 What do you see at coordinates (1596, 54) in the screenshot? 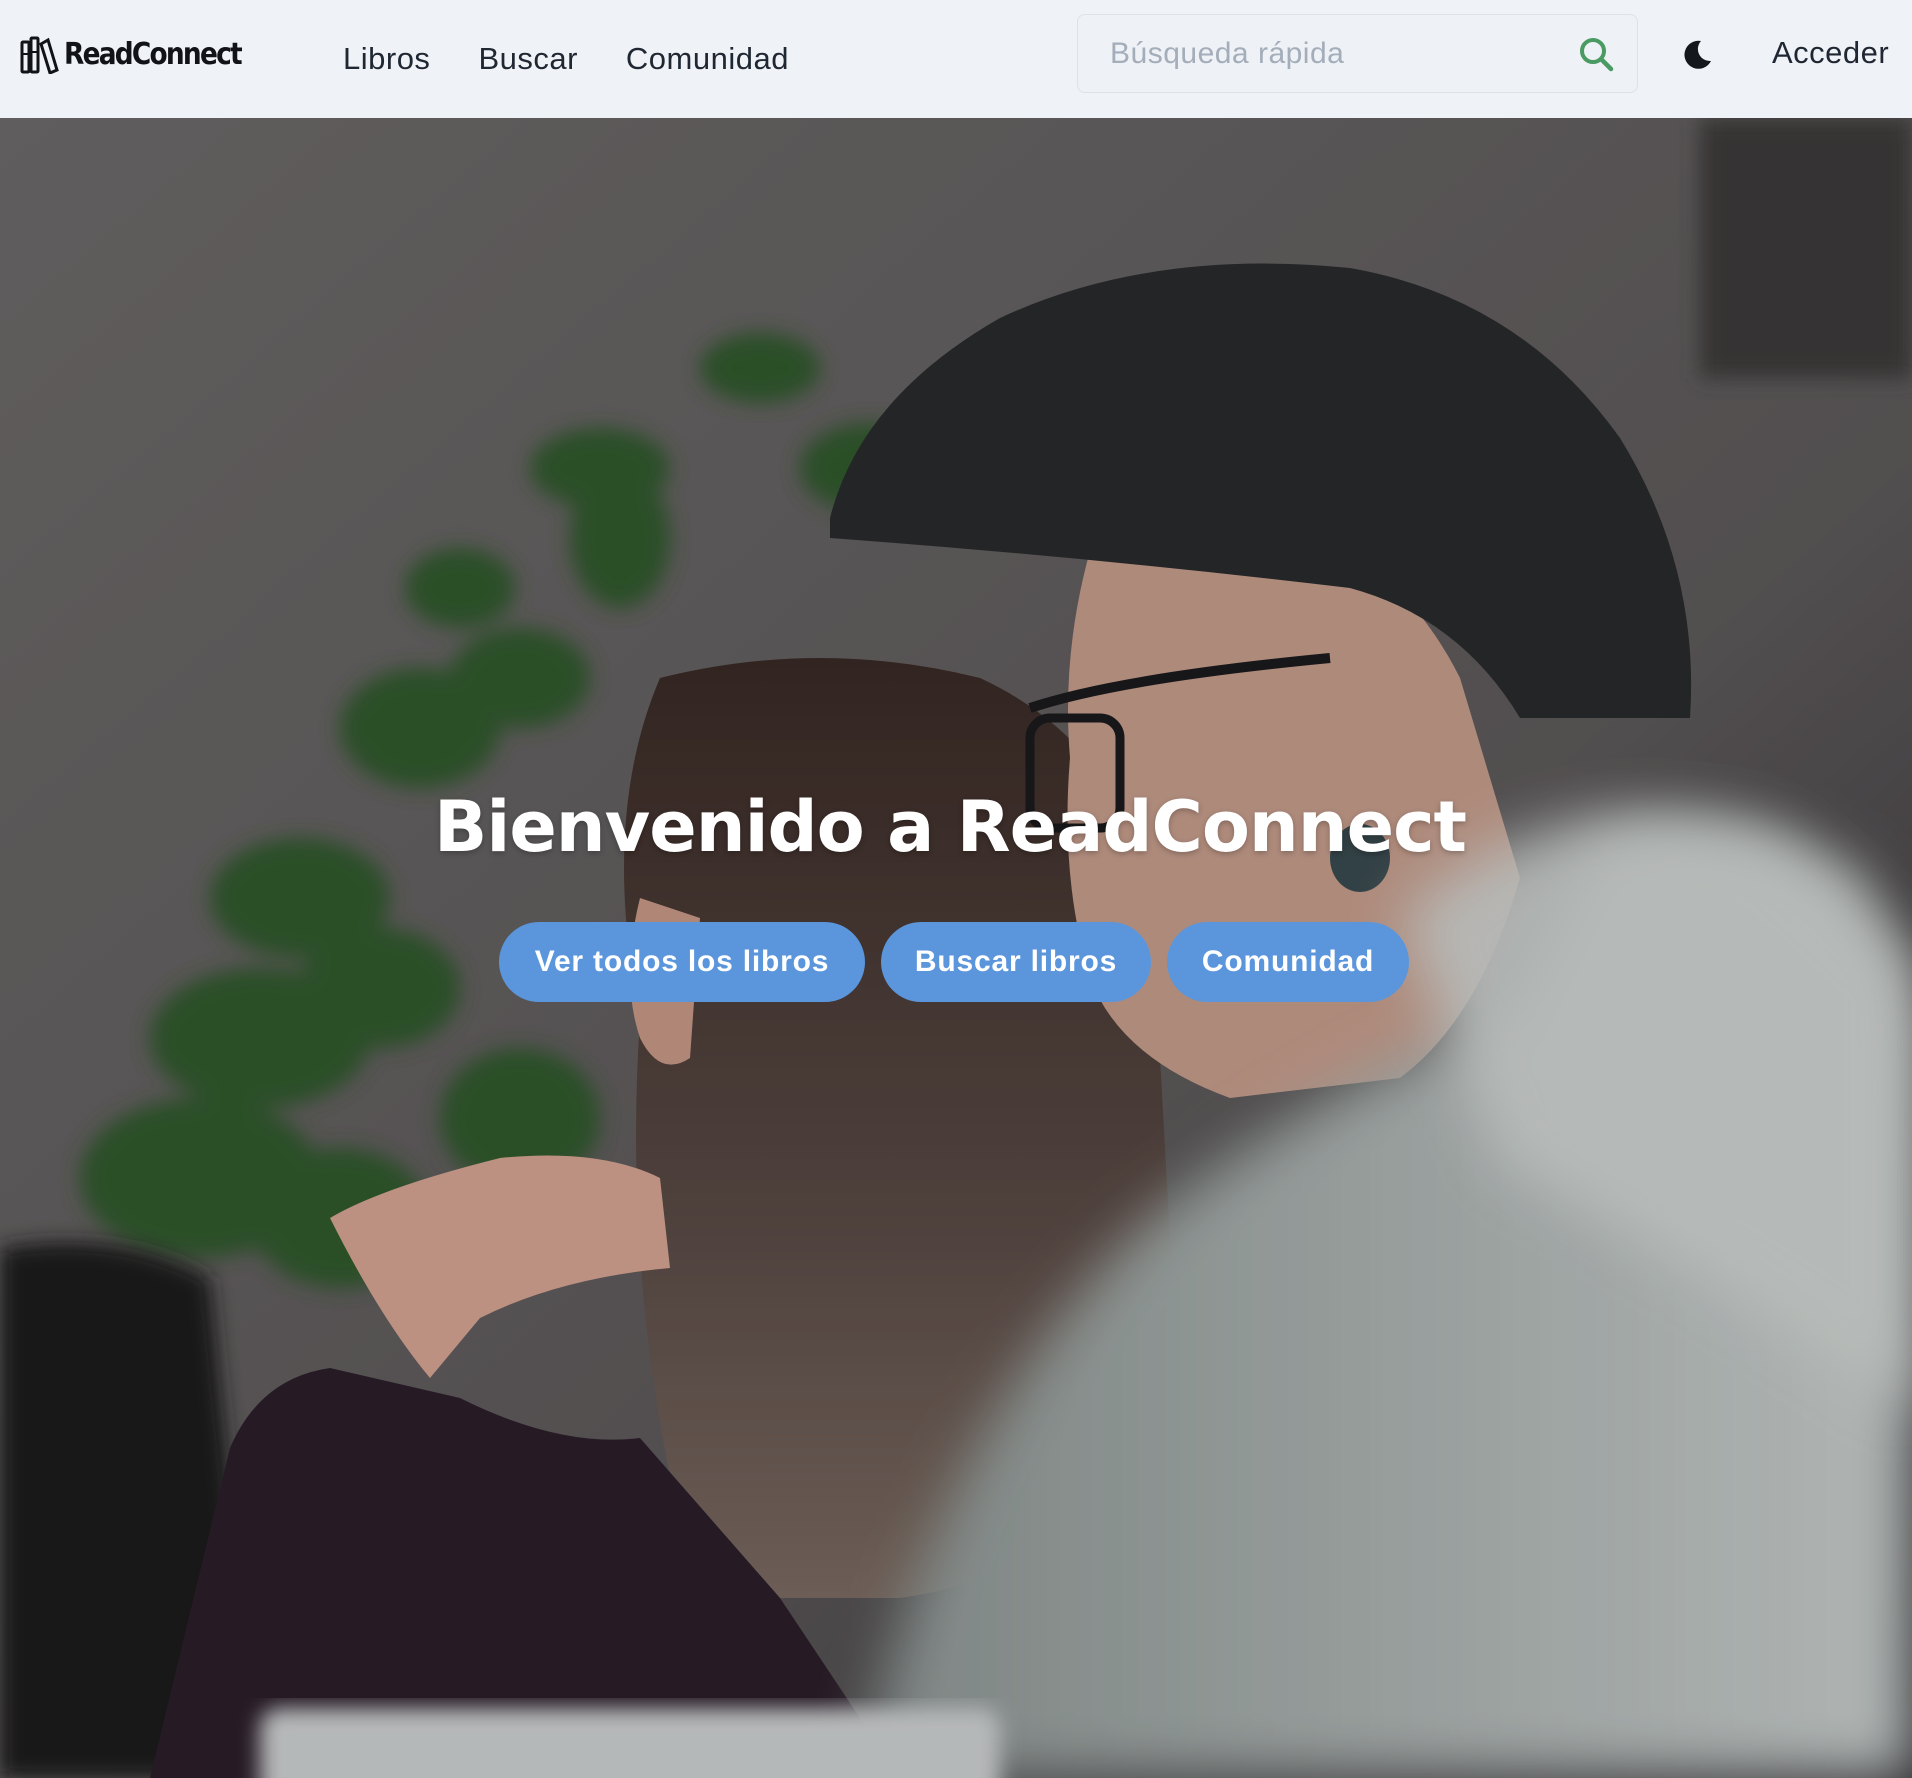
I see `search-icon` at bounding box center [1596, 54].